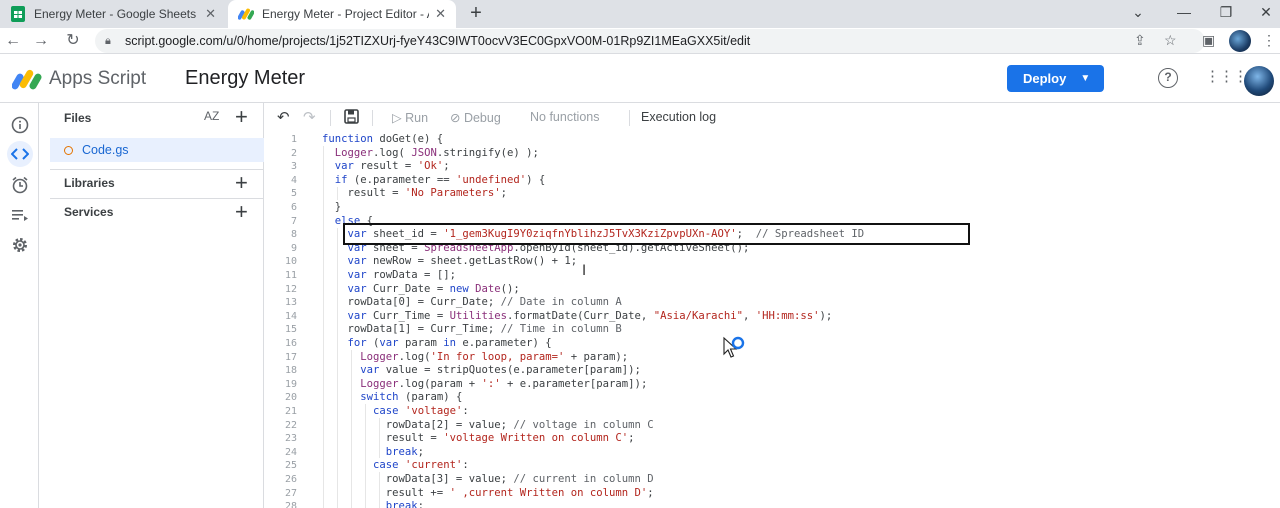 The height and width of the screenshot is (508, 1280). What do you see at coordinates (440, 179) in the screenshot?
I see `code-text: if (e.parameter == 'undefined') {` at bounding box center [440, 179].